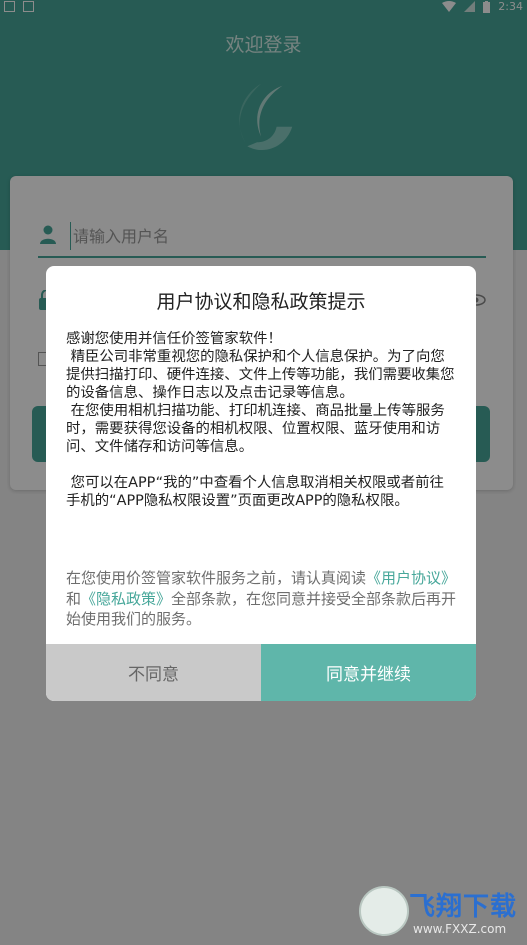 This screenshot has width=527, height=945. I want to click on watermark-brand: 飞翔下载, so click(463, 907).